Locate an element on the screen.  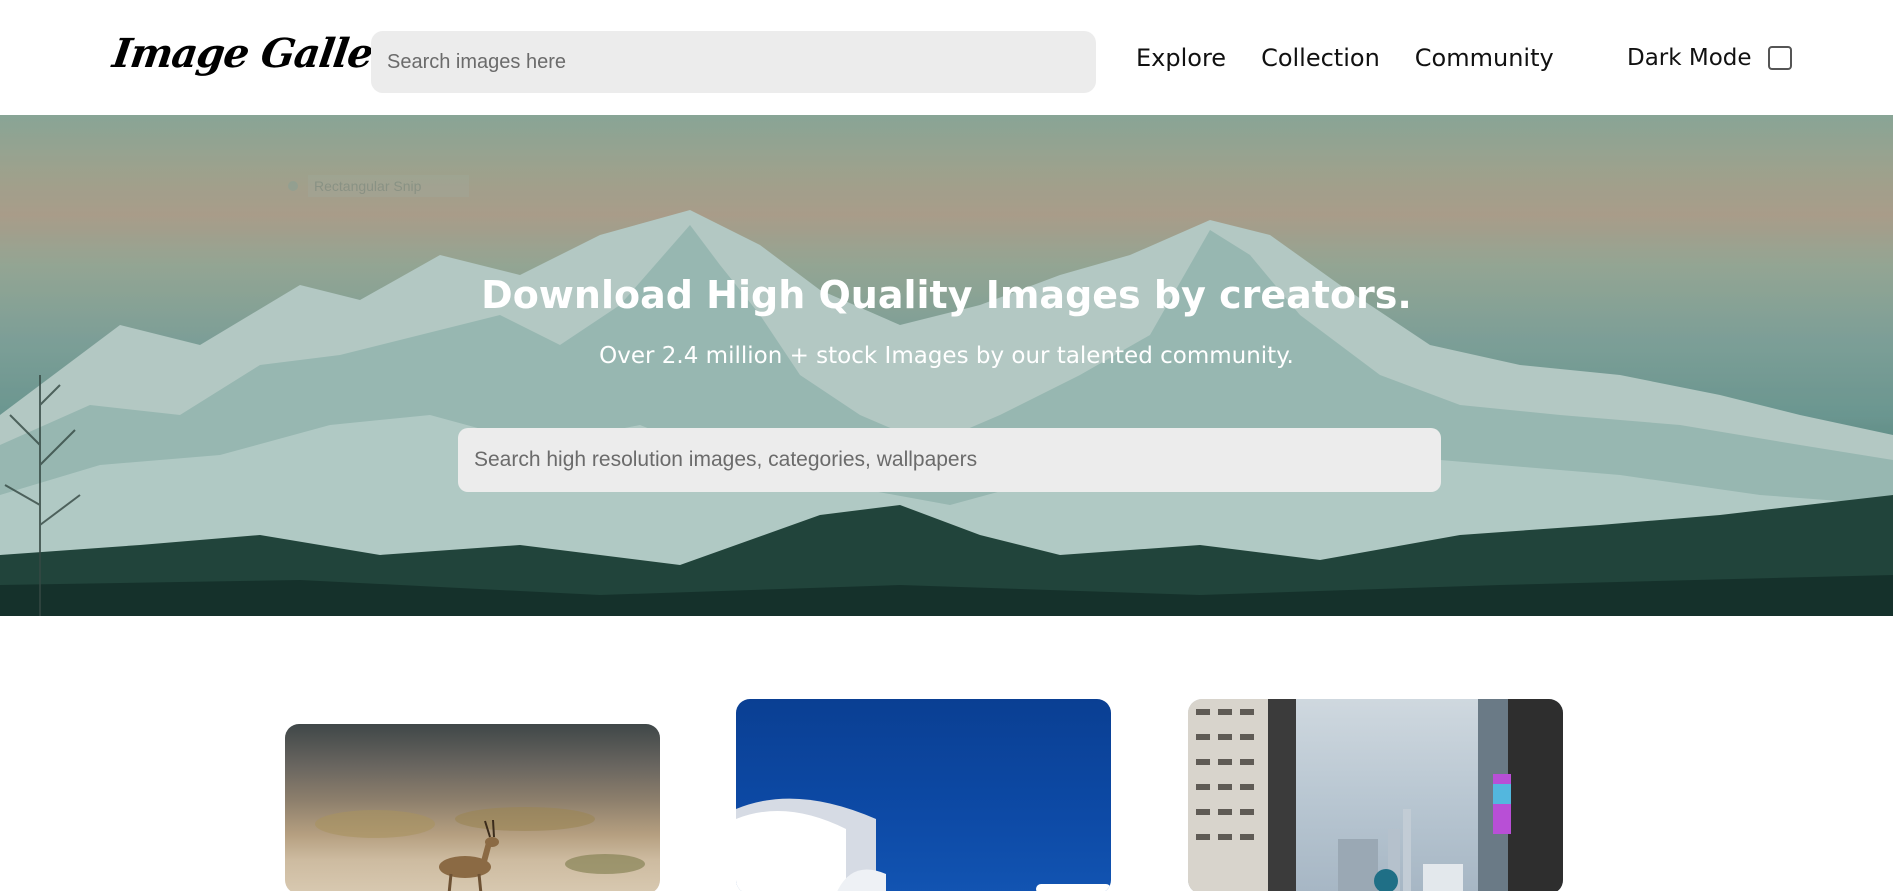
gallery-card-gazelle is located at coordinates (472, 807).